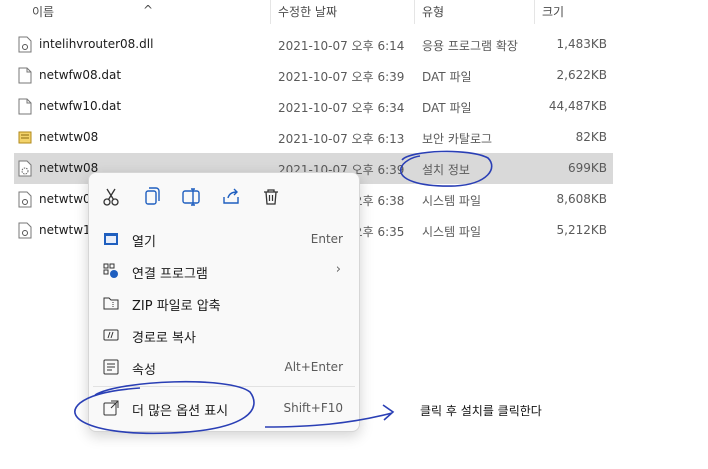  What do you see at coordinates (144, 370) in the screenshot?
I see `menu-item-label: 속성` at bounding box center [144, 370].